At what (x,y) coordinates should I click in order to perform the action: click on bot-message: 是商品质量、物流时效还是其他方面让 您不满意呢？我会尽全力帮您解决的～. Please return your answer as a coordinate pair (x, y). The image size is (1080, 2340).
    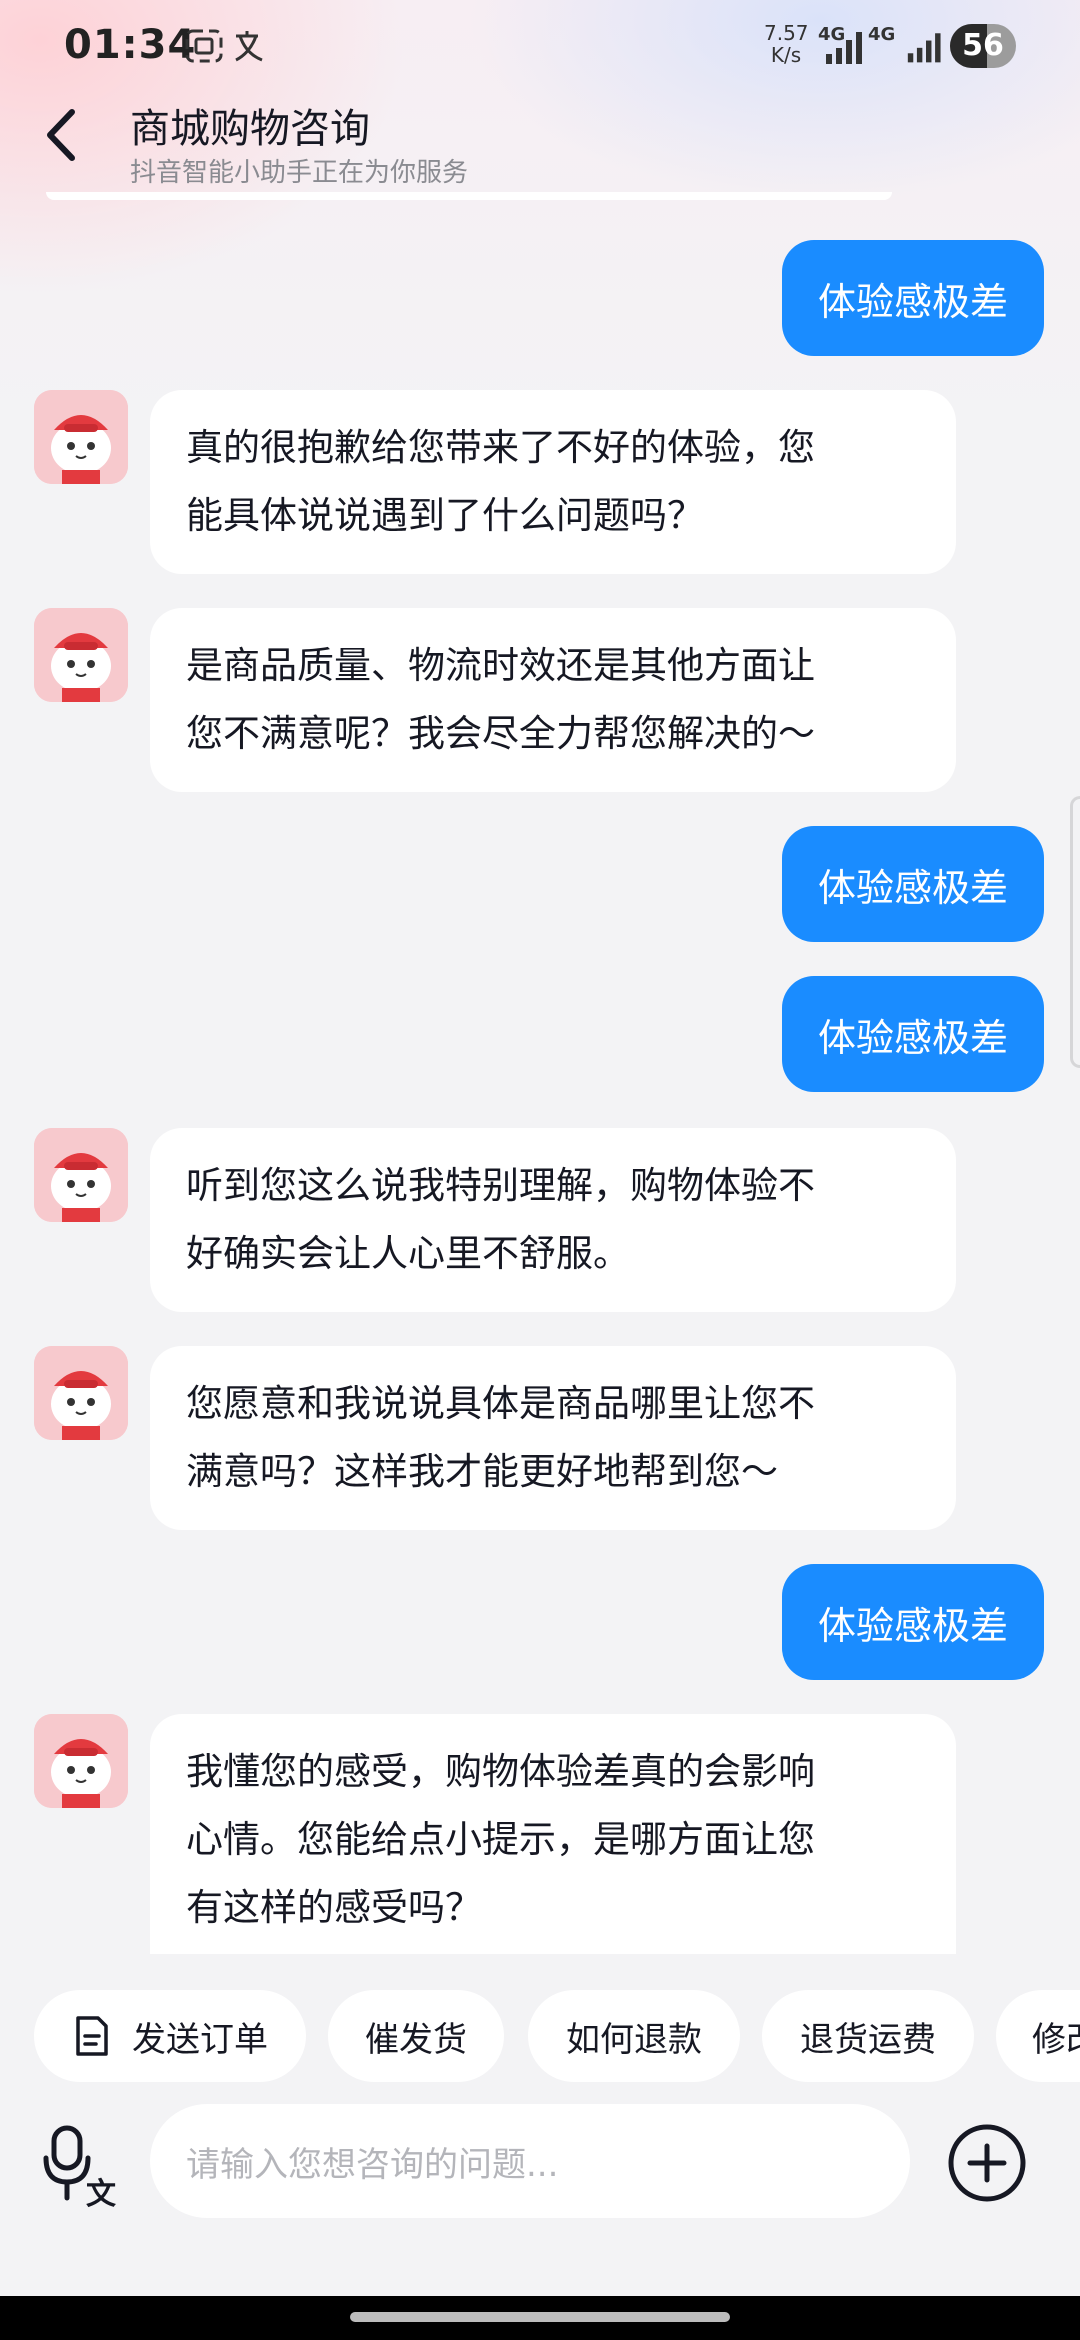
    Looking at the image, I should click on (553, 700).